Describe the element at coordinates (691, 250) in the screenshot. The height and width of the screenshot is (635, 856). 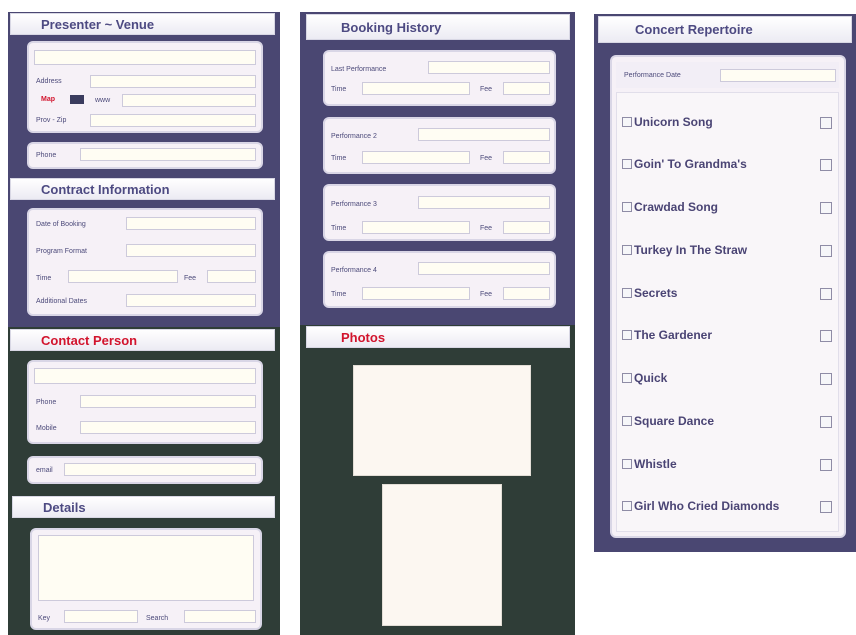
I see `song-title: Turkey In The Straw` at that location.